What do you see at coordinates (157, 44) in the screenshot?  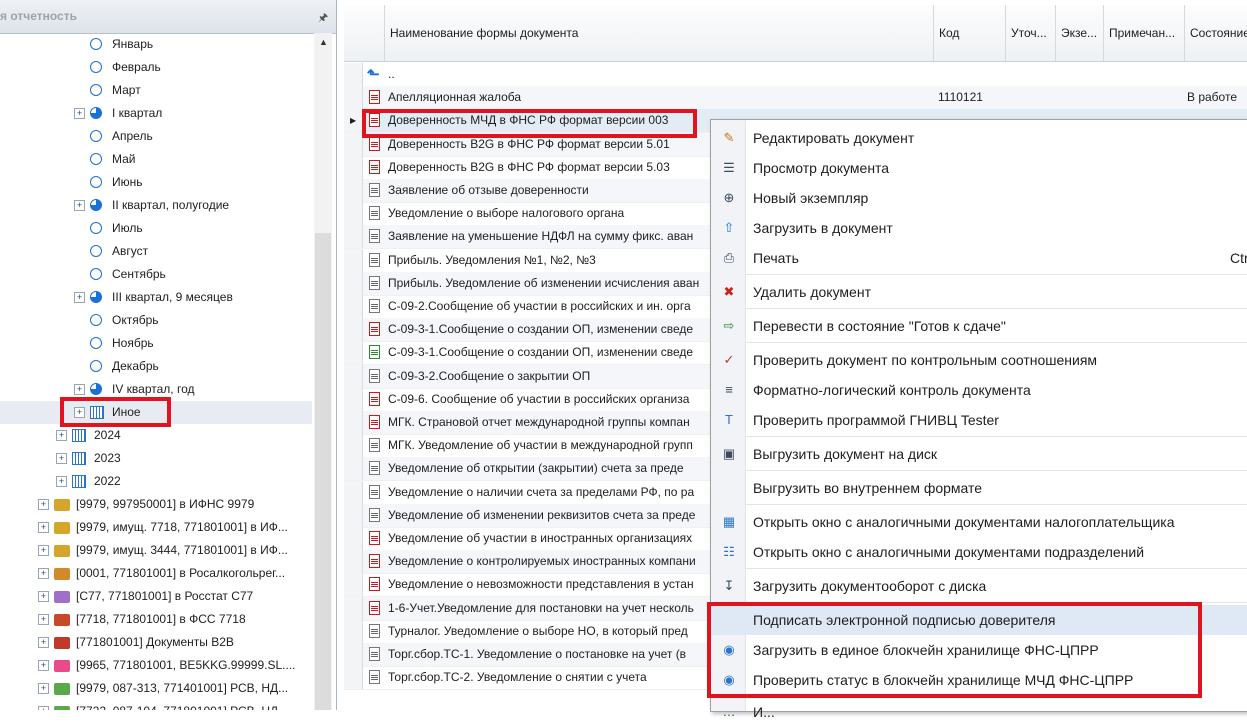 I see `tree-item: Январь` at bounding box center [157, 44].